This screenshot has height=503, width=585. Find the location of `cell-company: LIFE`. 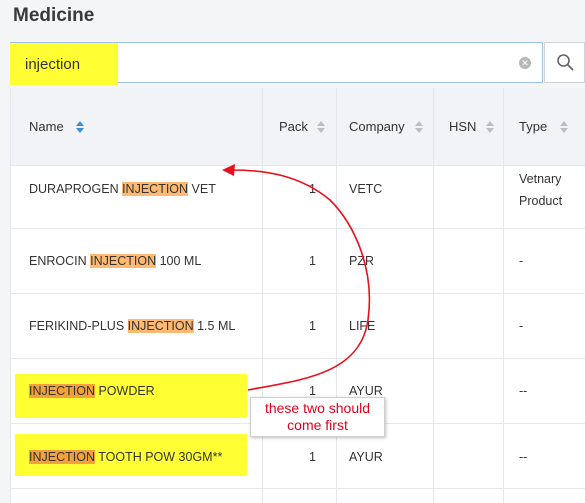

cell-company: LIFE is located at coordinates (362, 326).